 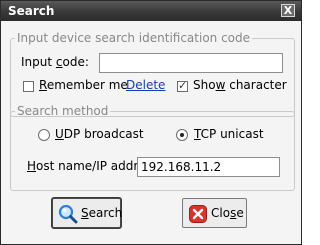 What do you see at coordinates (134, 38) in the screenshot?
I see `identification-legend: Input device search identification code` at bounding box center [134, 38].